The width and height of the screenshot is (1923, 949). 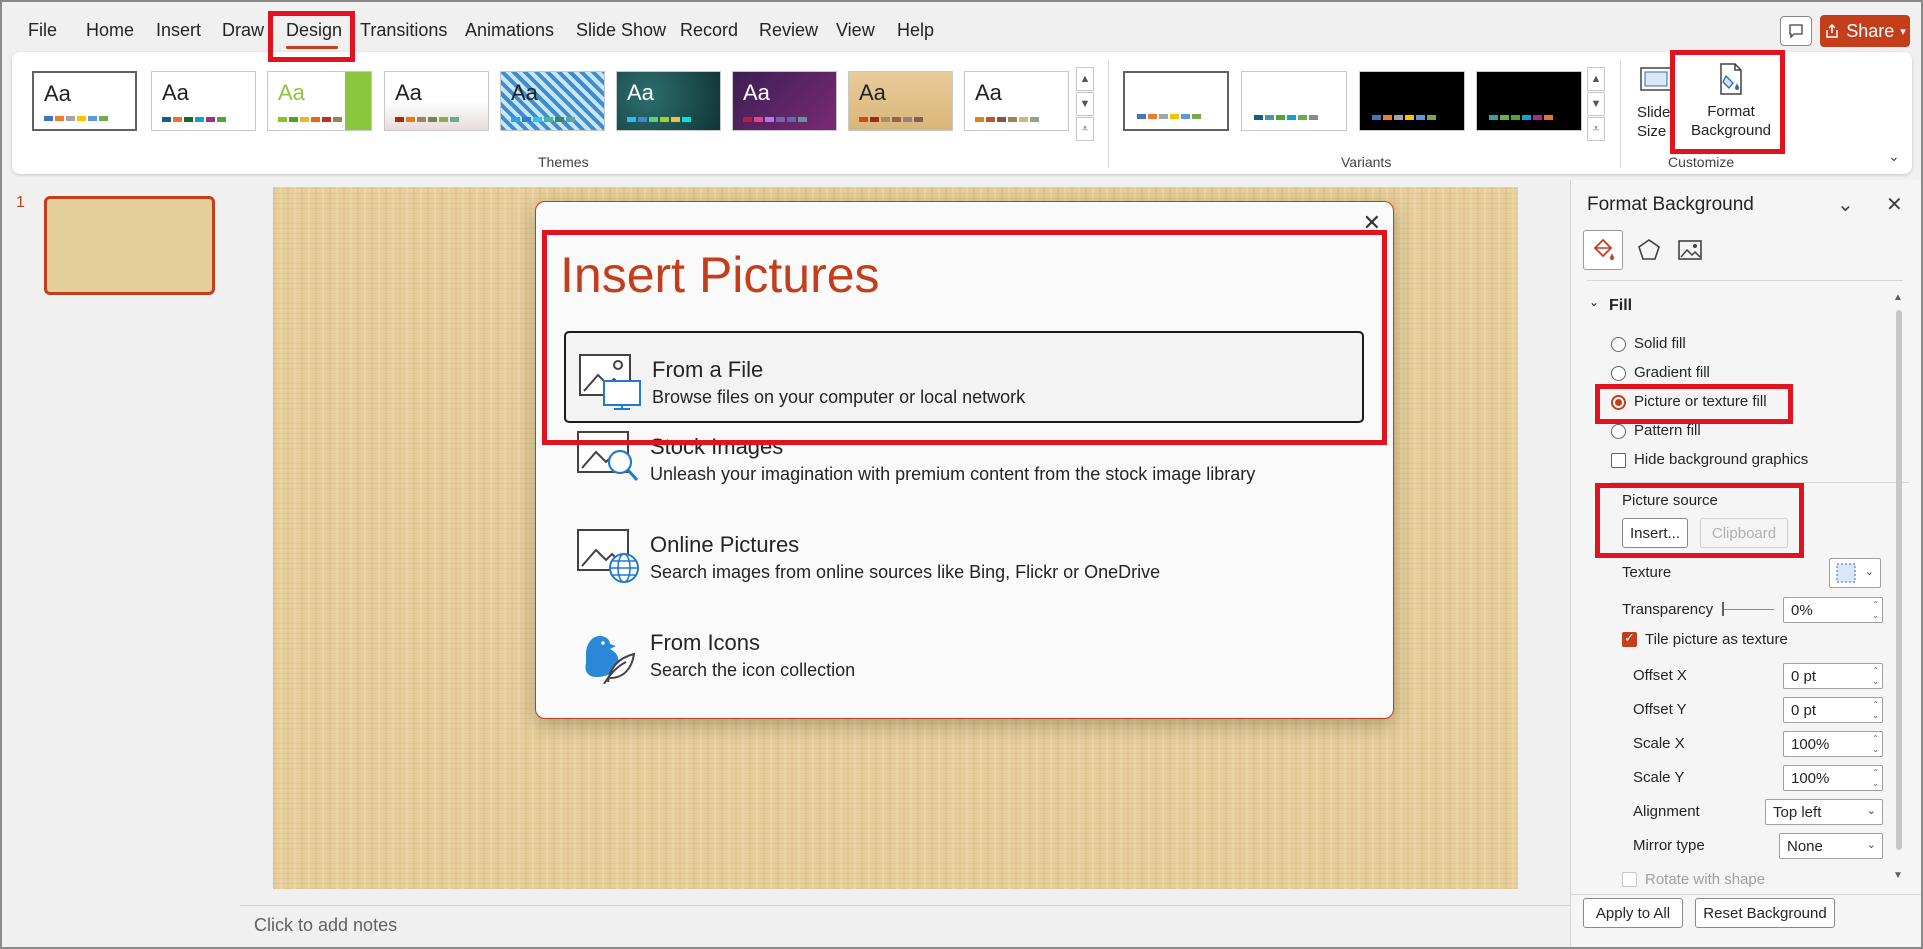 I want to click on reset-background-label: Reset Background, so click(x=1765, y=913).